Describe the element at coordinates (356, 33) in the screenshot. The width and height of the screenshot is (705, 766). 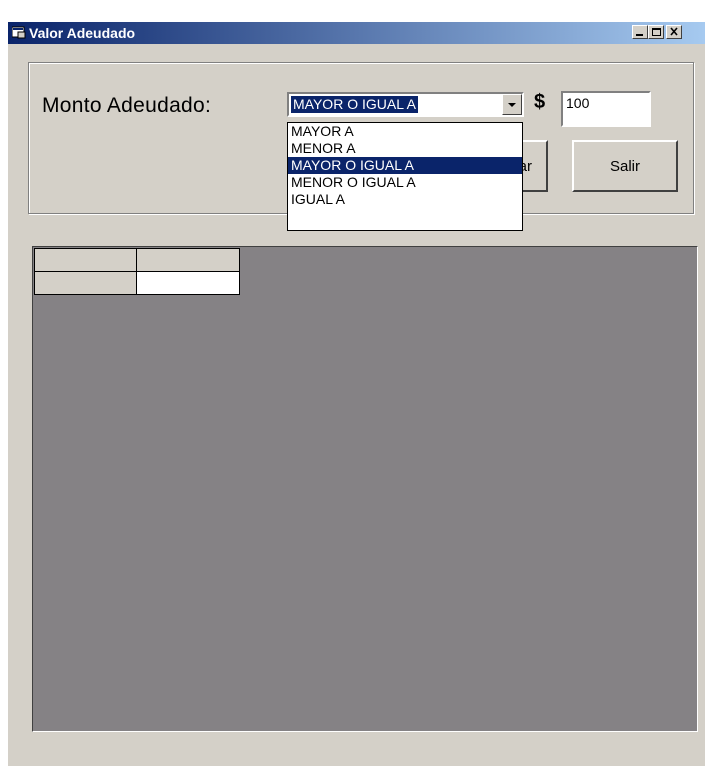
I see `title-bar: Valor Adeudado` at that location.